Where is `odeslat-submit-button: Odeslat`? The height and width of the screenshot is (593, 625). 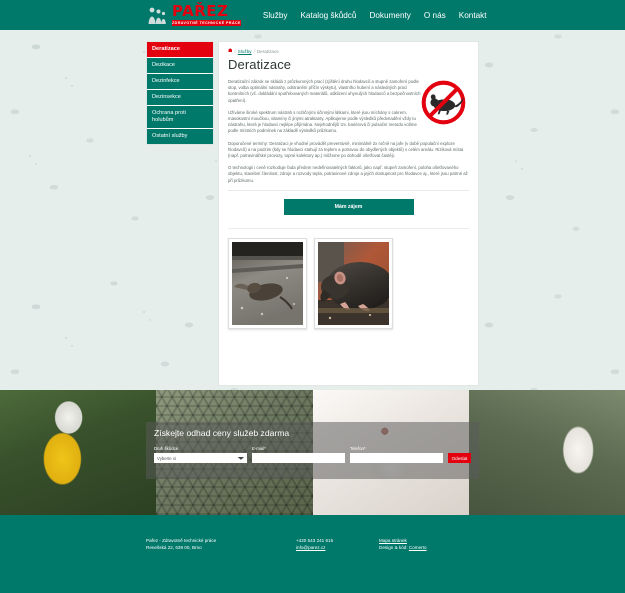 odeslat-submit-button: Odeslat is located at coordinates (459, 458).